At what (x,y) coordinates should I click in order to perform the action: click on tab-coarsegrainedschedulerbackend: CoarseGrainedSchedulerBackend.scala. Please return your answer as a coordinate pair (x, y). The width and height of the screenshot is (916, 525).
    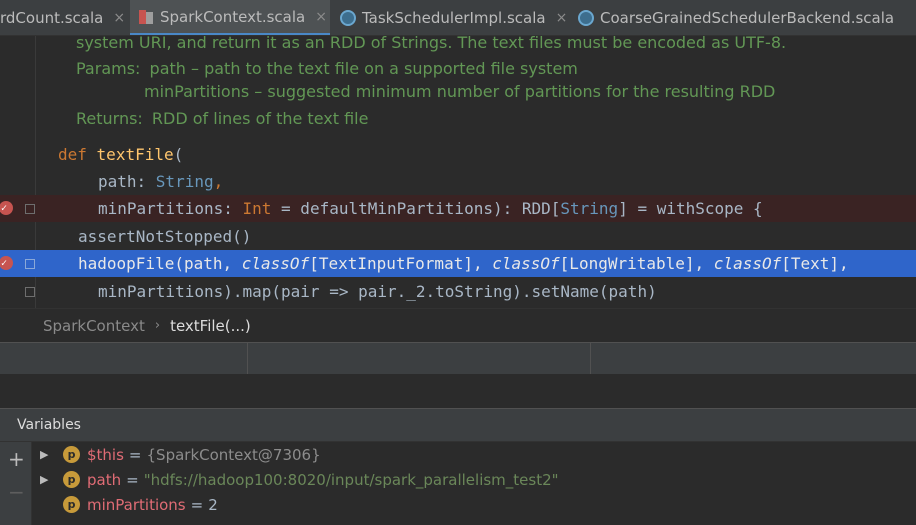
    Looking at the image, I should click on (743, 17).